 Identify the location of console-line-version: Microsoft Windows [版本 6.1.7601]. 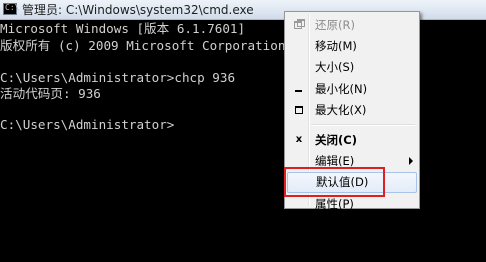
(123, 28).